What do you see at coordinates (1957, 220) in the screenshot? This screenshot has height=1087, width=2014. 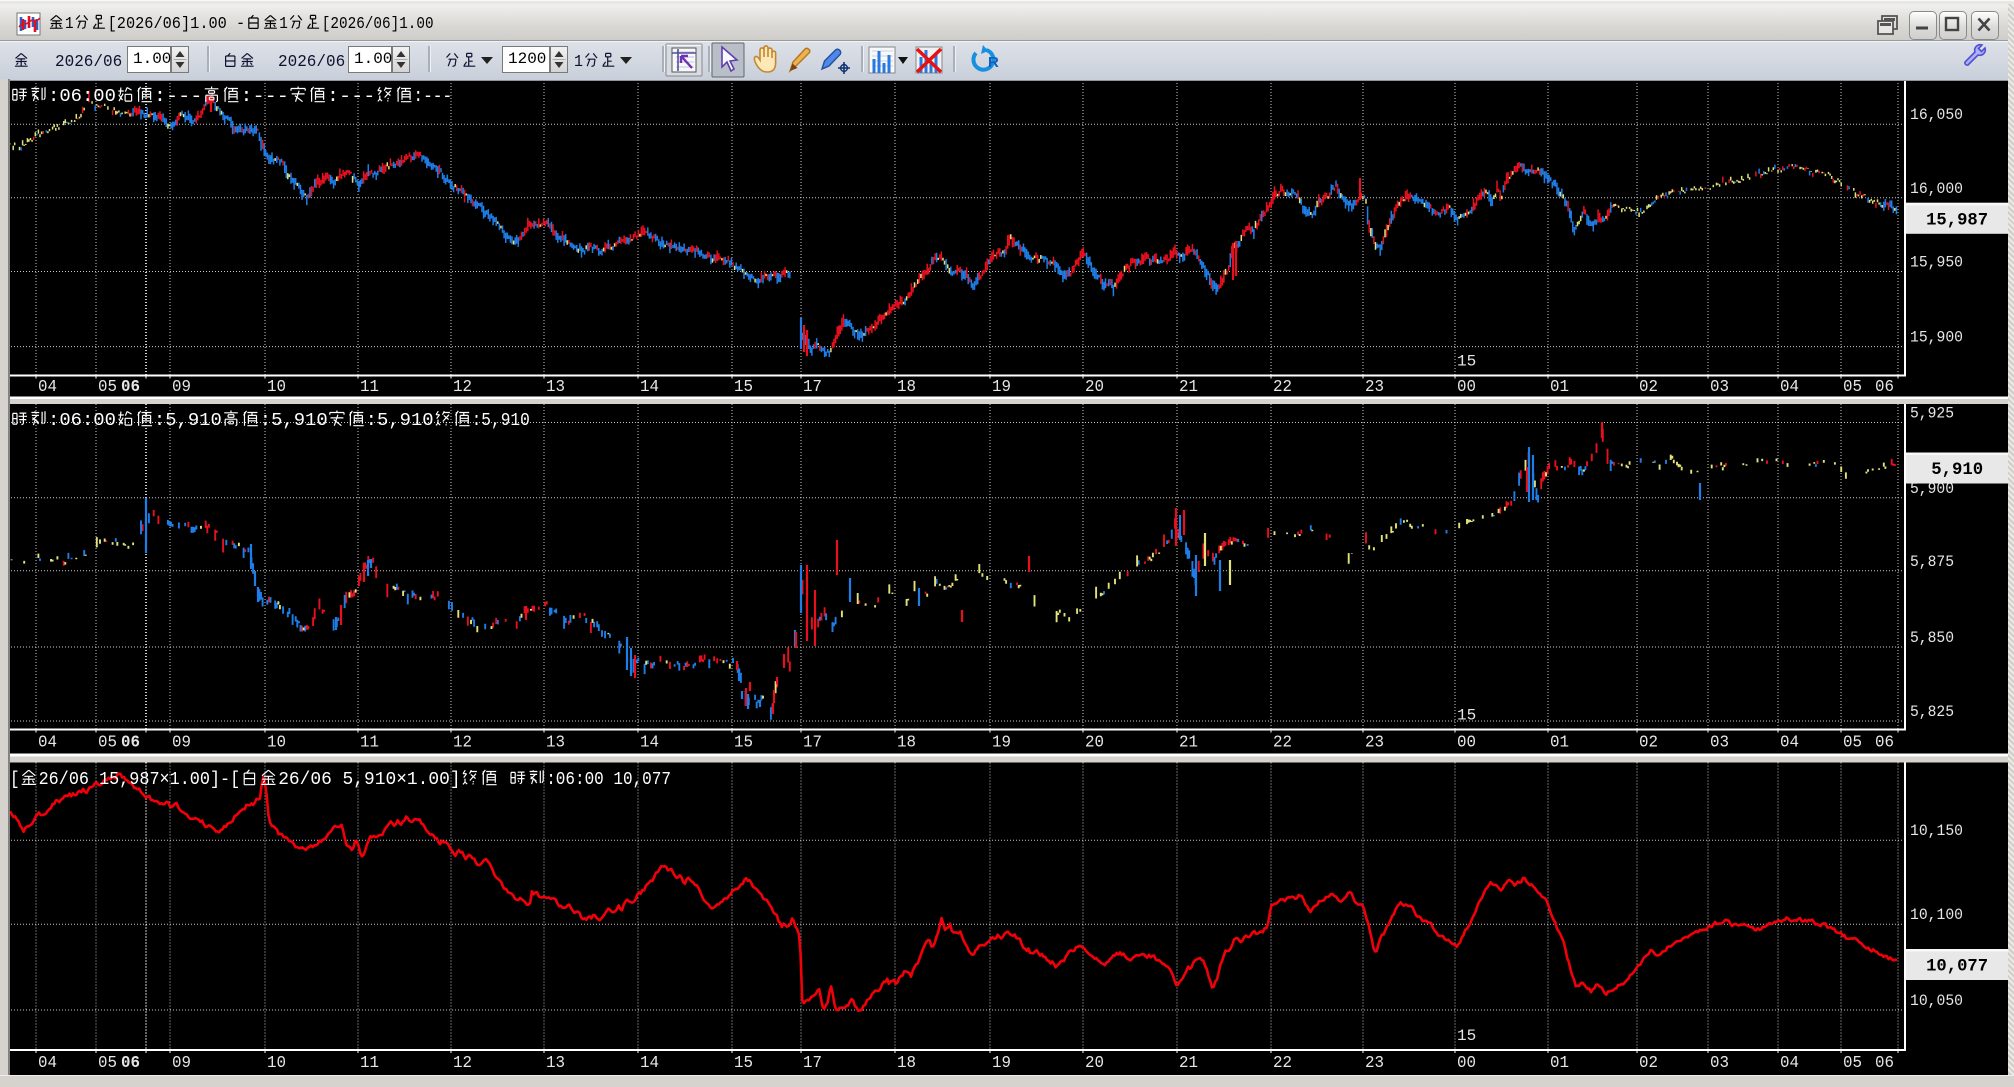 I see `svg-text: 15,987` at bounding box center [1957, 220].